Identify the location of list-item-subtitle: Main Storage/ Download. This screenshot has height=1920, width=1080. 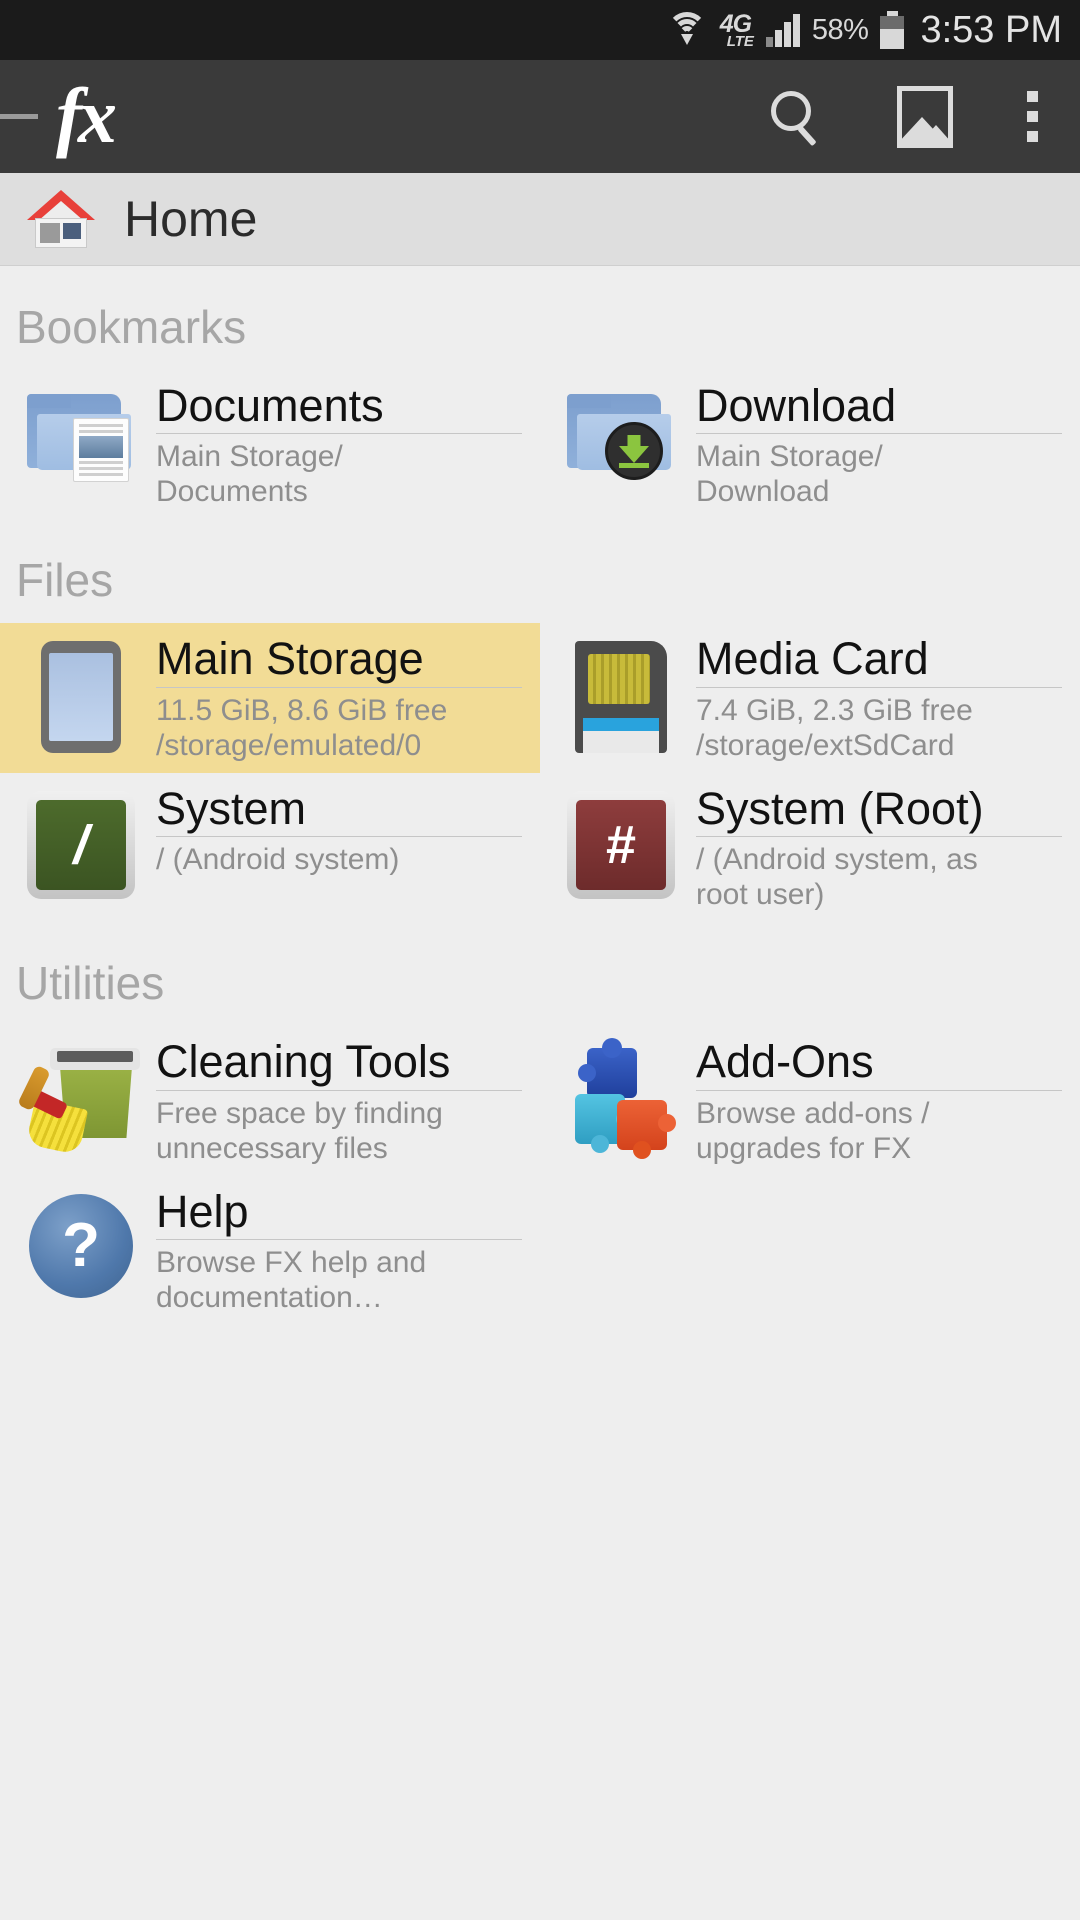
(789, 474).